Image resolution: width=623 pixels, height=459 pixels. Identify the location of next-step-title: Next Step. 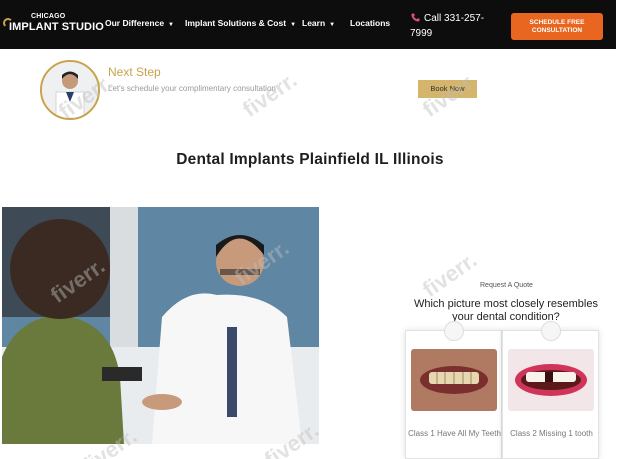
(134, 72).